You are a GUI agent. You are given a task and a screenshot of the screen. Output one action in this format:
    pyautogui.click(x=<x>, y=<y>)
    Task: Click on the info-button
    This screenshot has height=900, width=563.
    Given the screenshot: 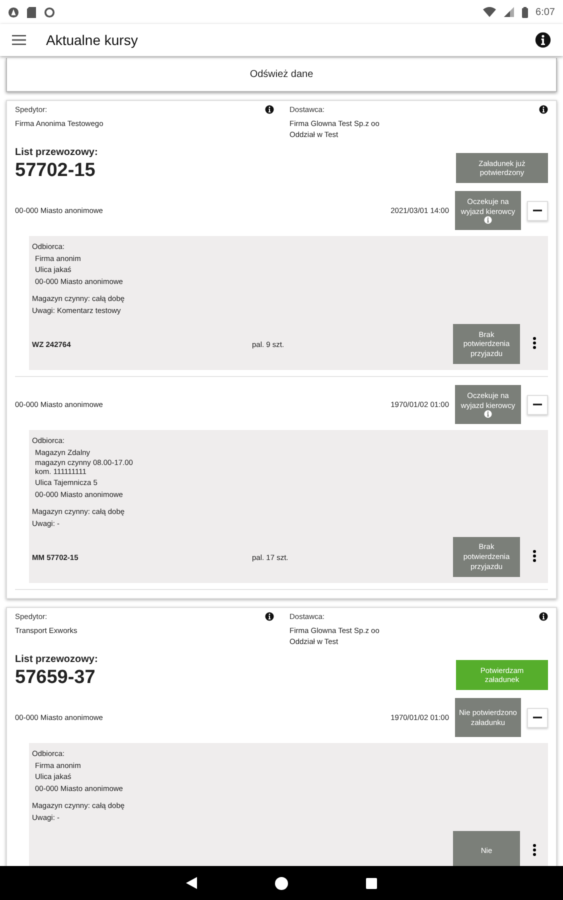 What is the action you would take?
    pyautogui.click(x=543, y=40)
    